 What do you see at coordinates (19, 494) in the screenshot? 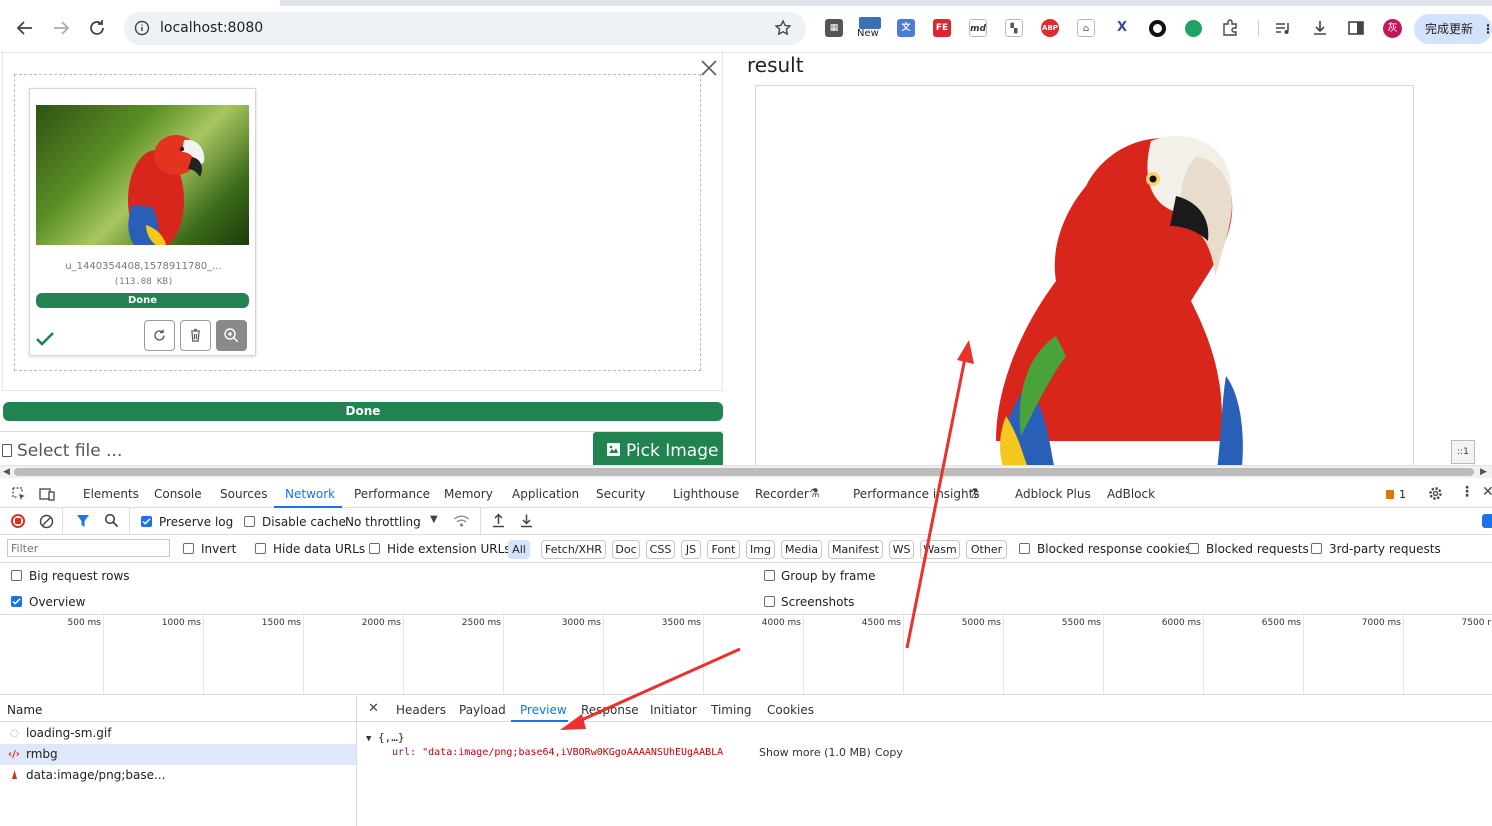
I see `inspect-element-icon` at bounding box center [19, 494].